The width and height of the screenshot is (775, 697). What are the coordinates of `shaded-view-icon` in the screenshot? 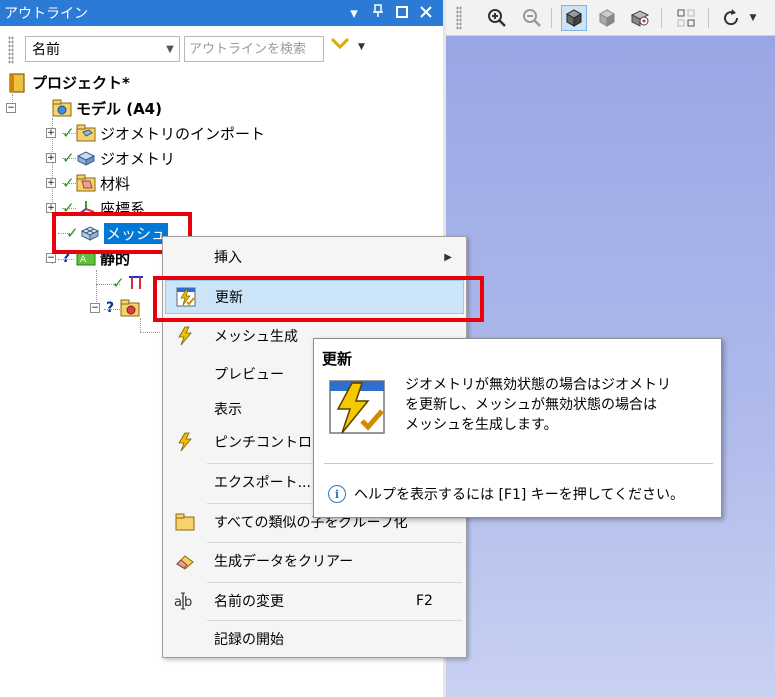 It's located at (607, 18).